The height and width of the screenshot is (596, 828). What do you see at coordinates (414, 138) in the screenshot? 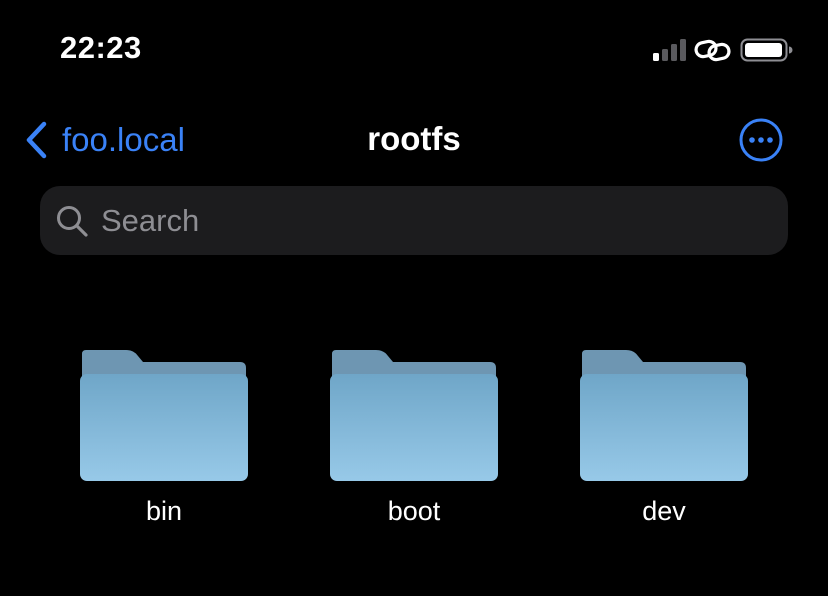
I see `page-title: rootfs` at bounding box center [414, 138].